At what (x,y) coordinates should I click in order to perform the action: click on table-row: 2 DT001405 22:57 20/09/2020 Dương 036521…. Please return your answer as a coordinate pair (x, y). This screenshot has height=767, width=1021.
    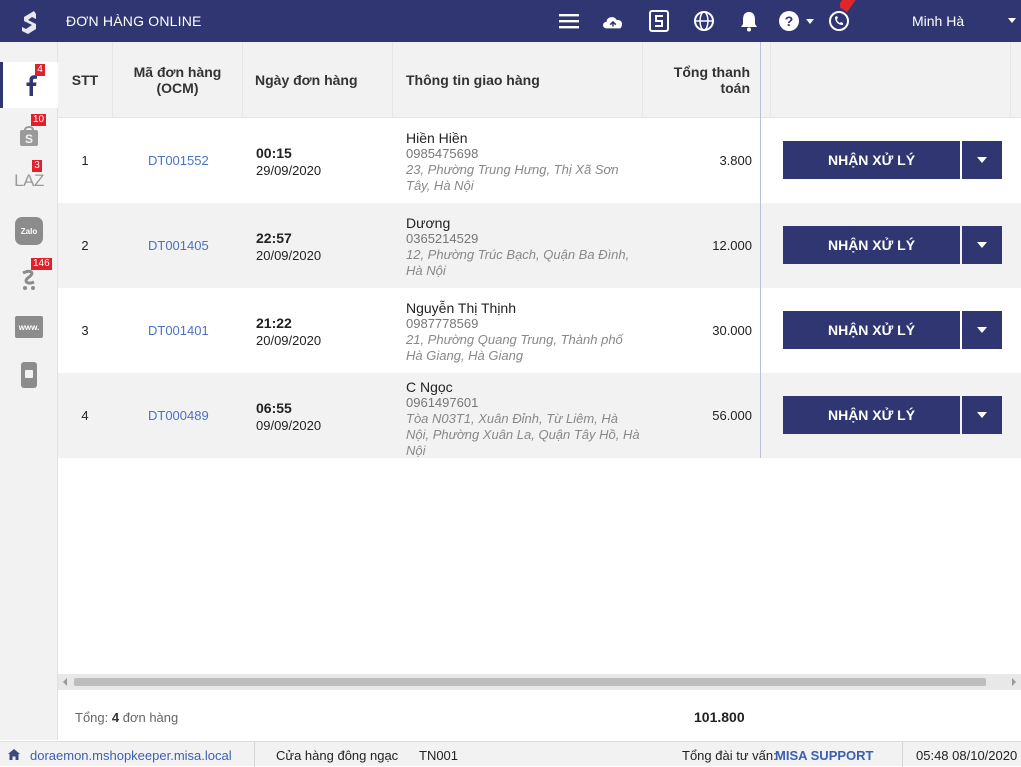
    Looking at the image, I should click on (539, 245).